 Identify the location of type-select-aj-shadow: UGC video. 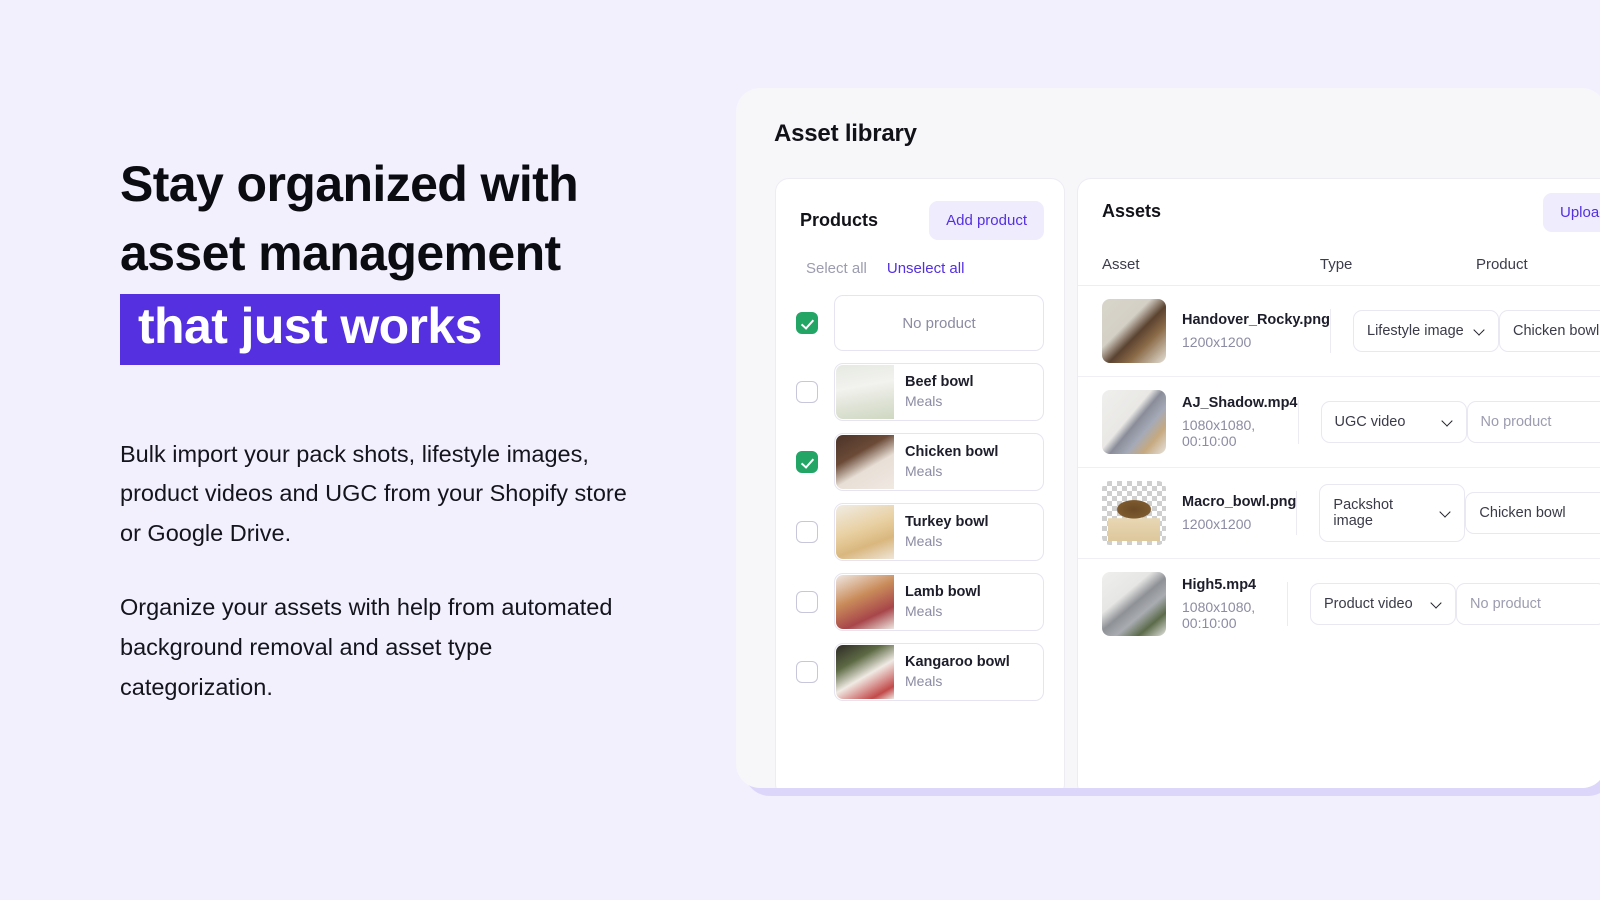
(1393, 422).